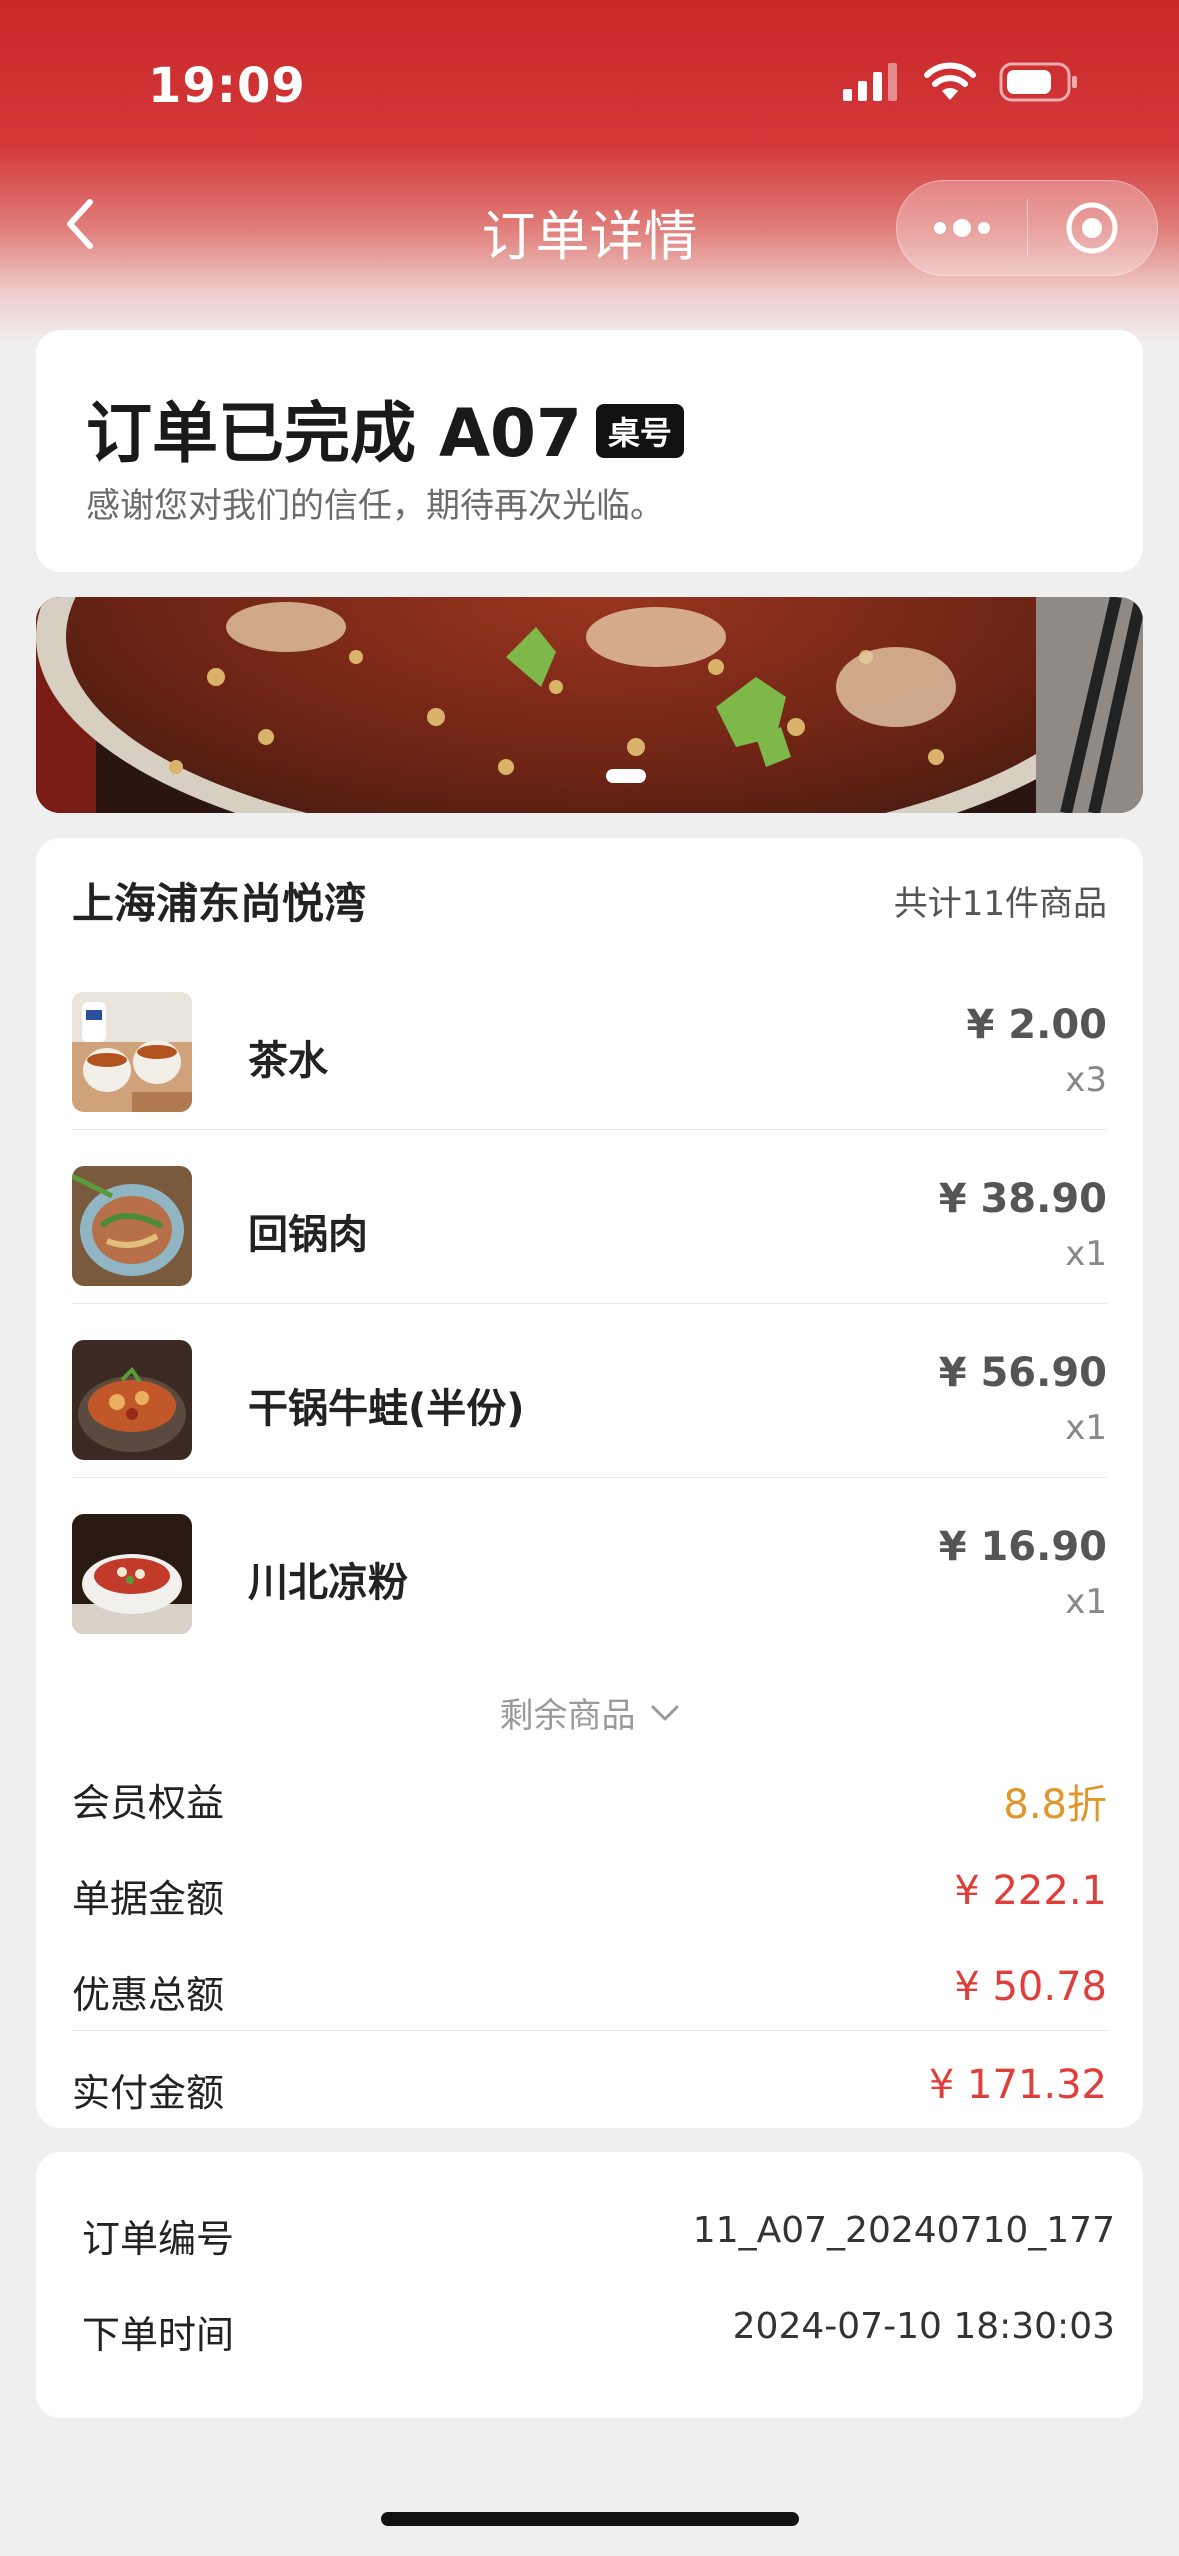 The width and height of the screenshot is (1179, 2556). What do you see at coordinates (158, 2239) in the screenshot?
I see `order-number-label: 订单编号` at bounding box center [158, 2239].